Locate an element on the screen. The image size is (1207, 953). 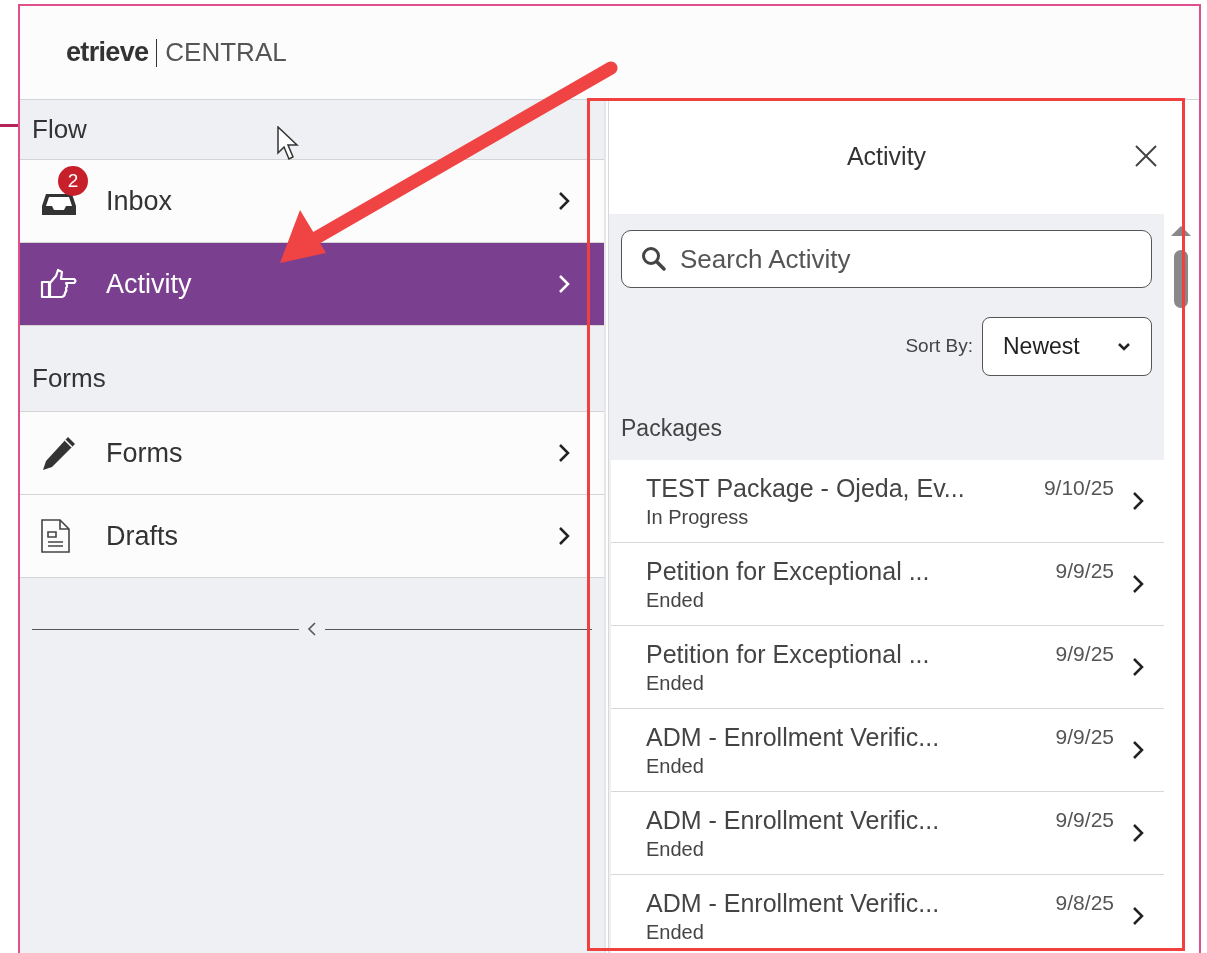
package-date: 9/10/25 is located at coordinates (1078, 487).